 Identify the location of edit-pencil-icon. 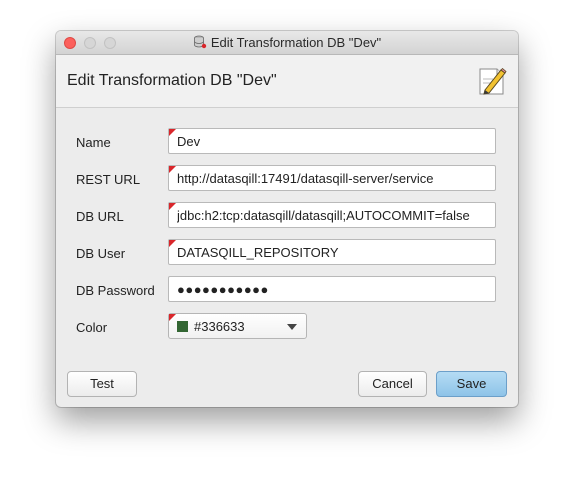
(492, 82).